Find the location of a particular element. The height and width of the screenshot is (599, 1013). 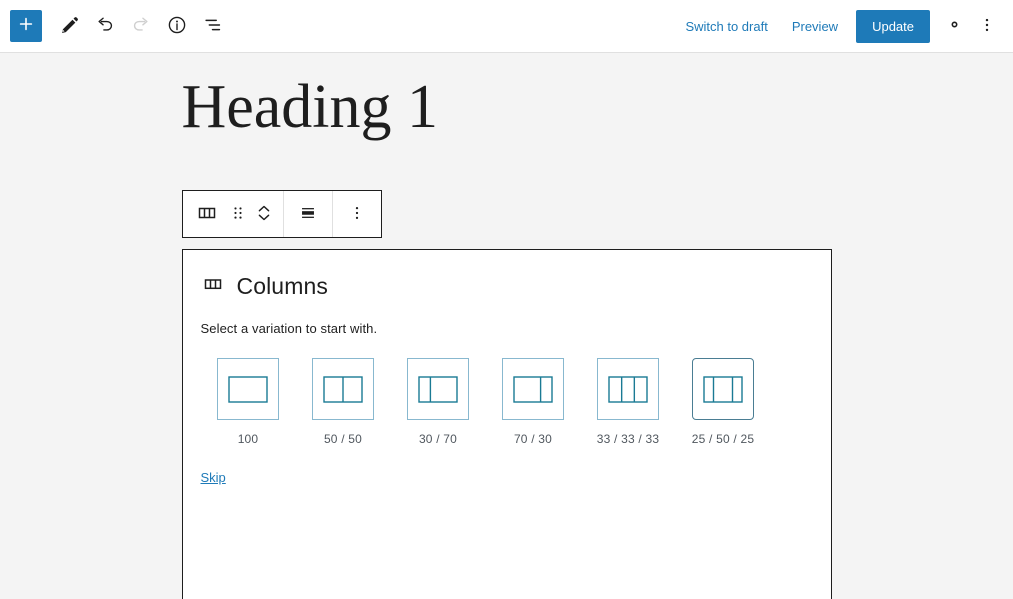

placeholder-instructions: Select a variation to start with. is located at coordinates (289, 328).